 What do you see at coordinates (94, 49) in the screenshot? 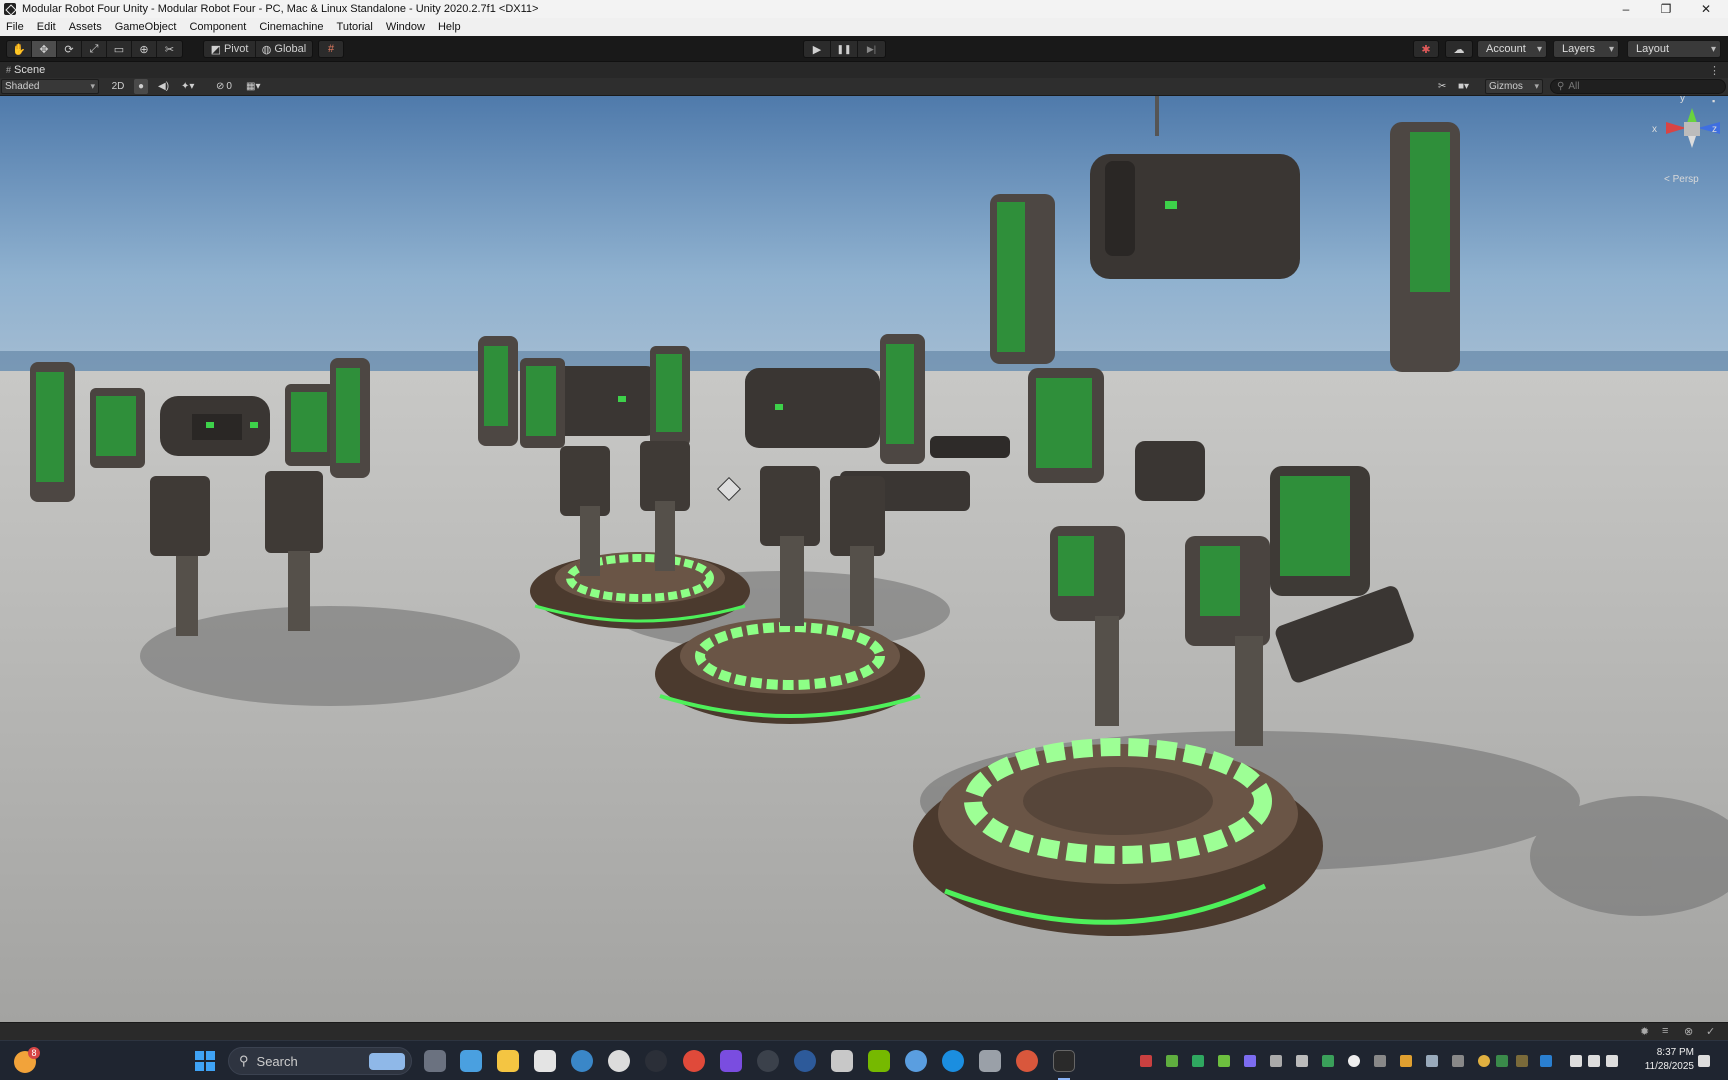
I see `scale-icon: ⤢` at bounding box center [94, 49].